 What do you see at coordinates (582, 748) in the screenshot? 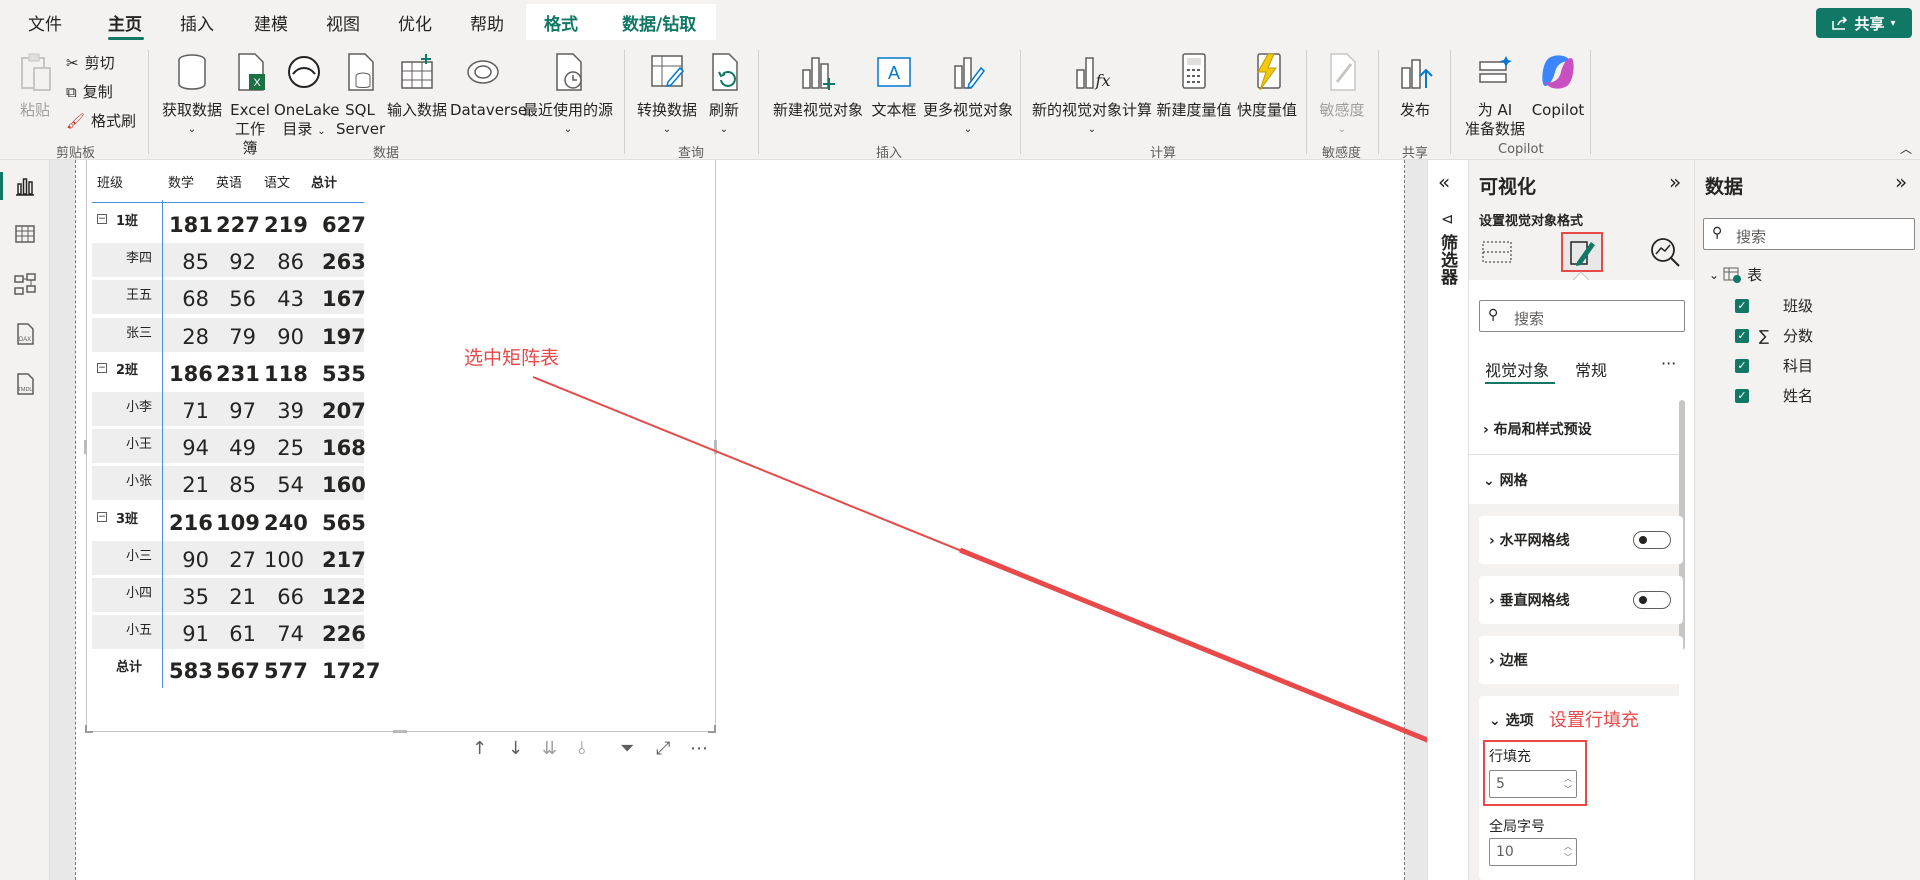
I see `expand-hierarchy-icon: ⫰` at bounding box center [582, 748].